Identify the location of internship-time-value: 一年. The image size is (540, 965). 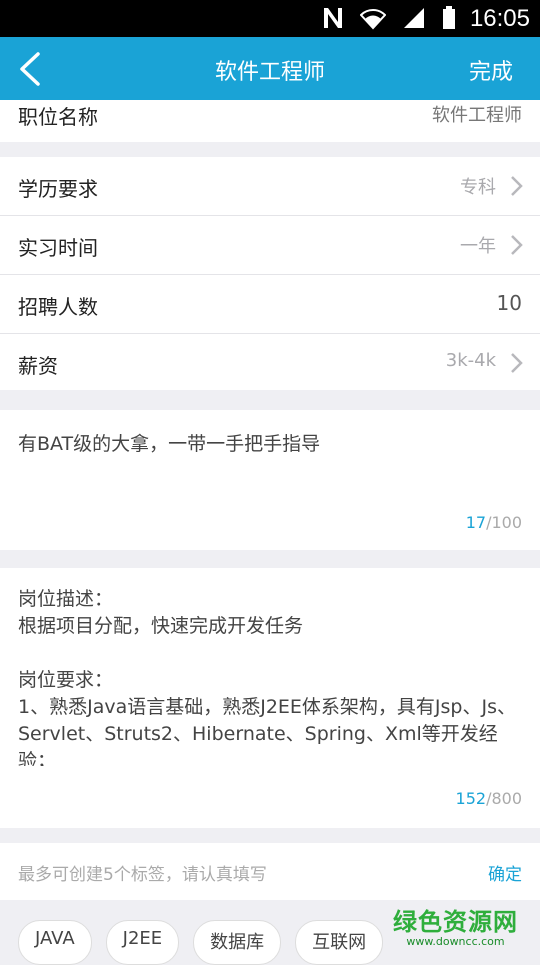
(478, 246).